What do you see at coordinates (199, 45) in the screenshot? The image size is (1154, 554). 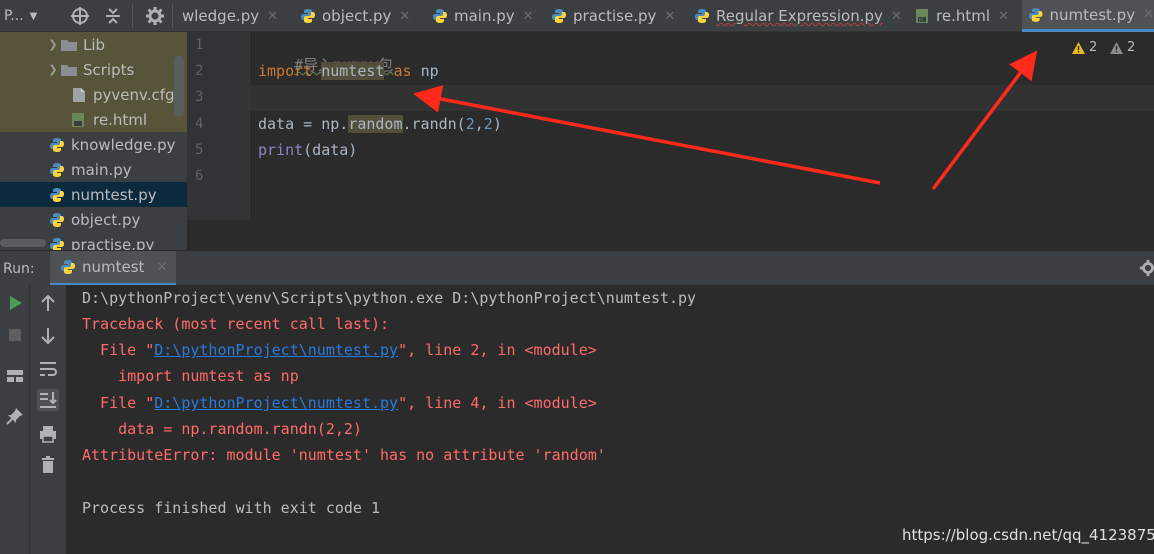 I see `line-number: 1` at bounding box center [199, 45].